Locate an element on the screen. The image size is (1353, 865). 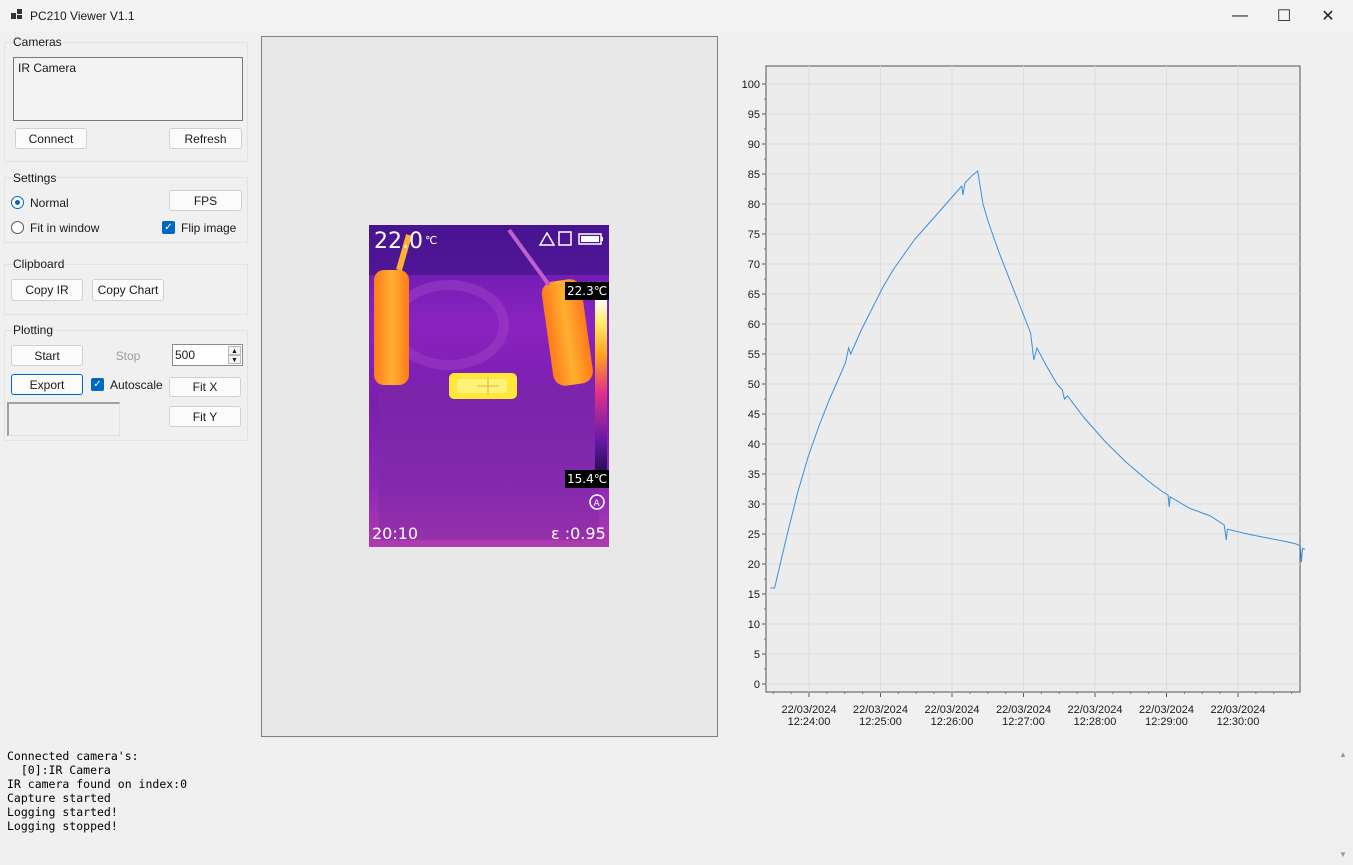
samples-value: 500 is located at coordinates (185, 355).